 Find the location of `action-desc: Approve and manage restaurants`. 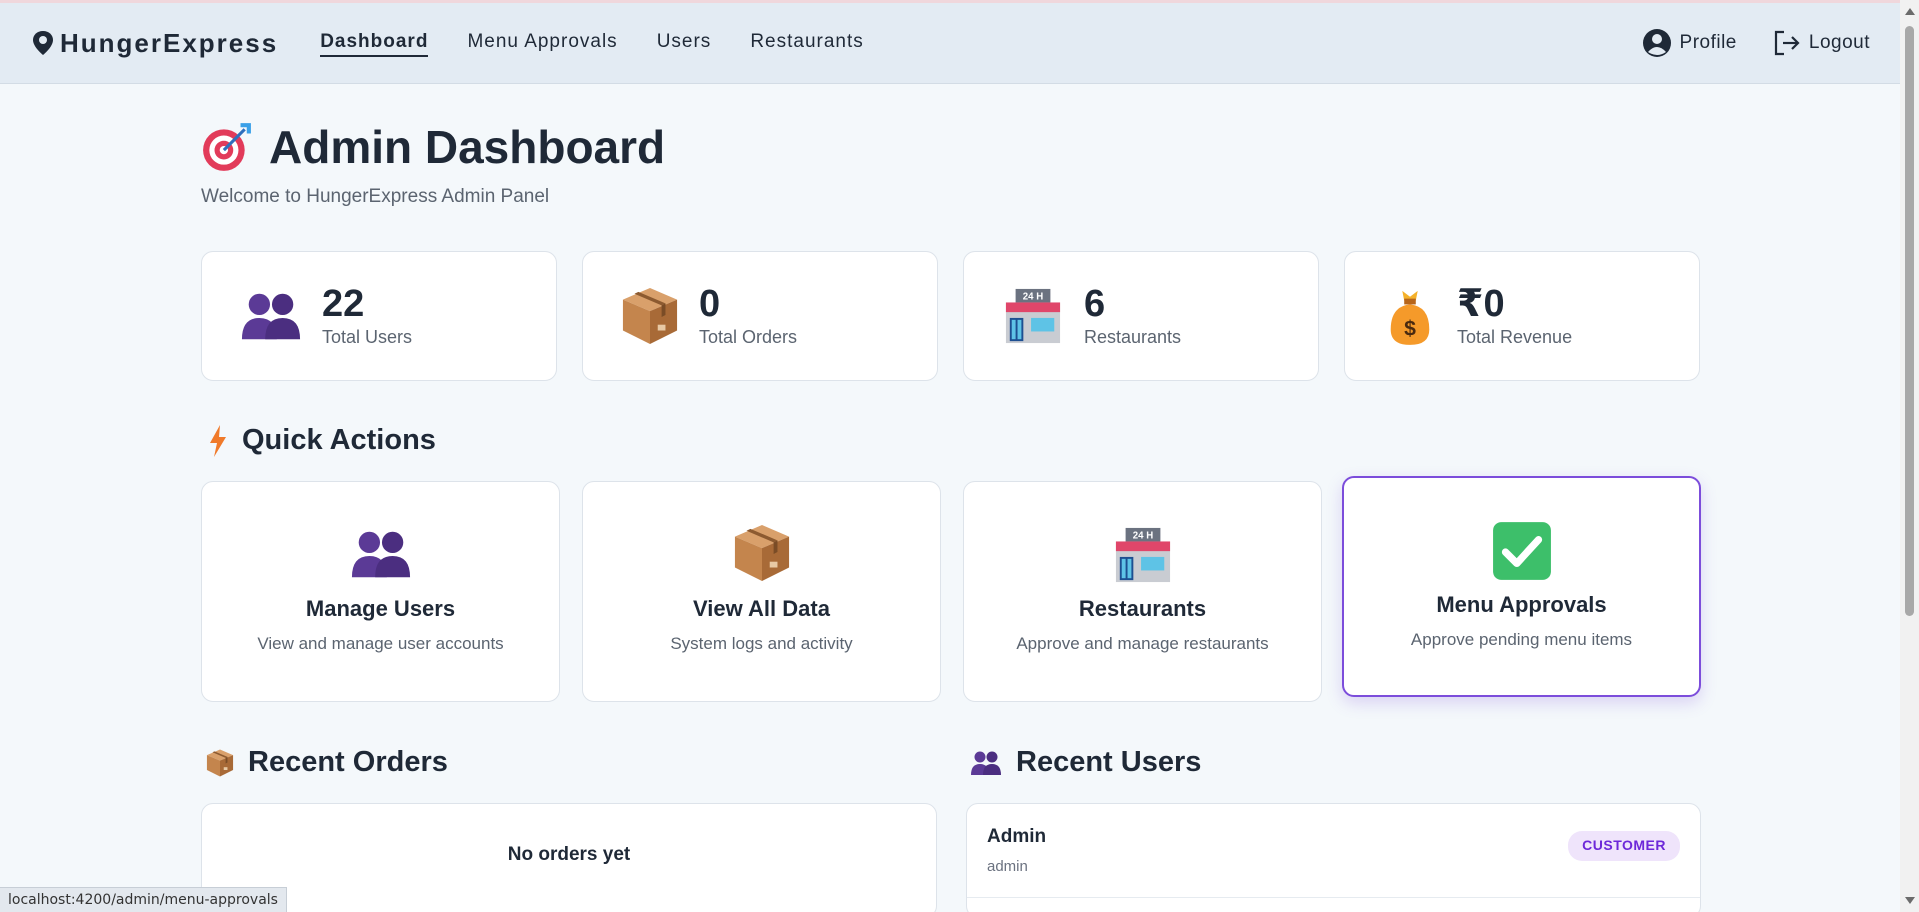

action-desc: Approve and manage restaurants is located at coordinates (1142, 643).